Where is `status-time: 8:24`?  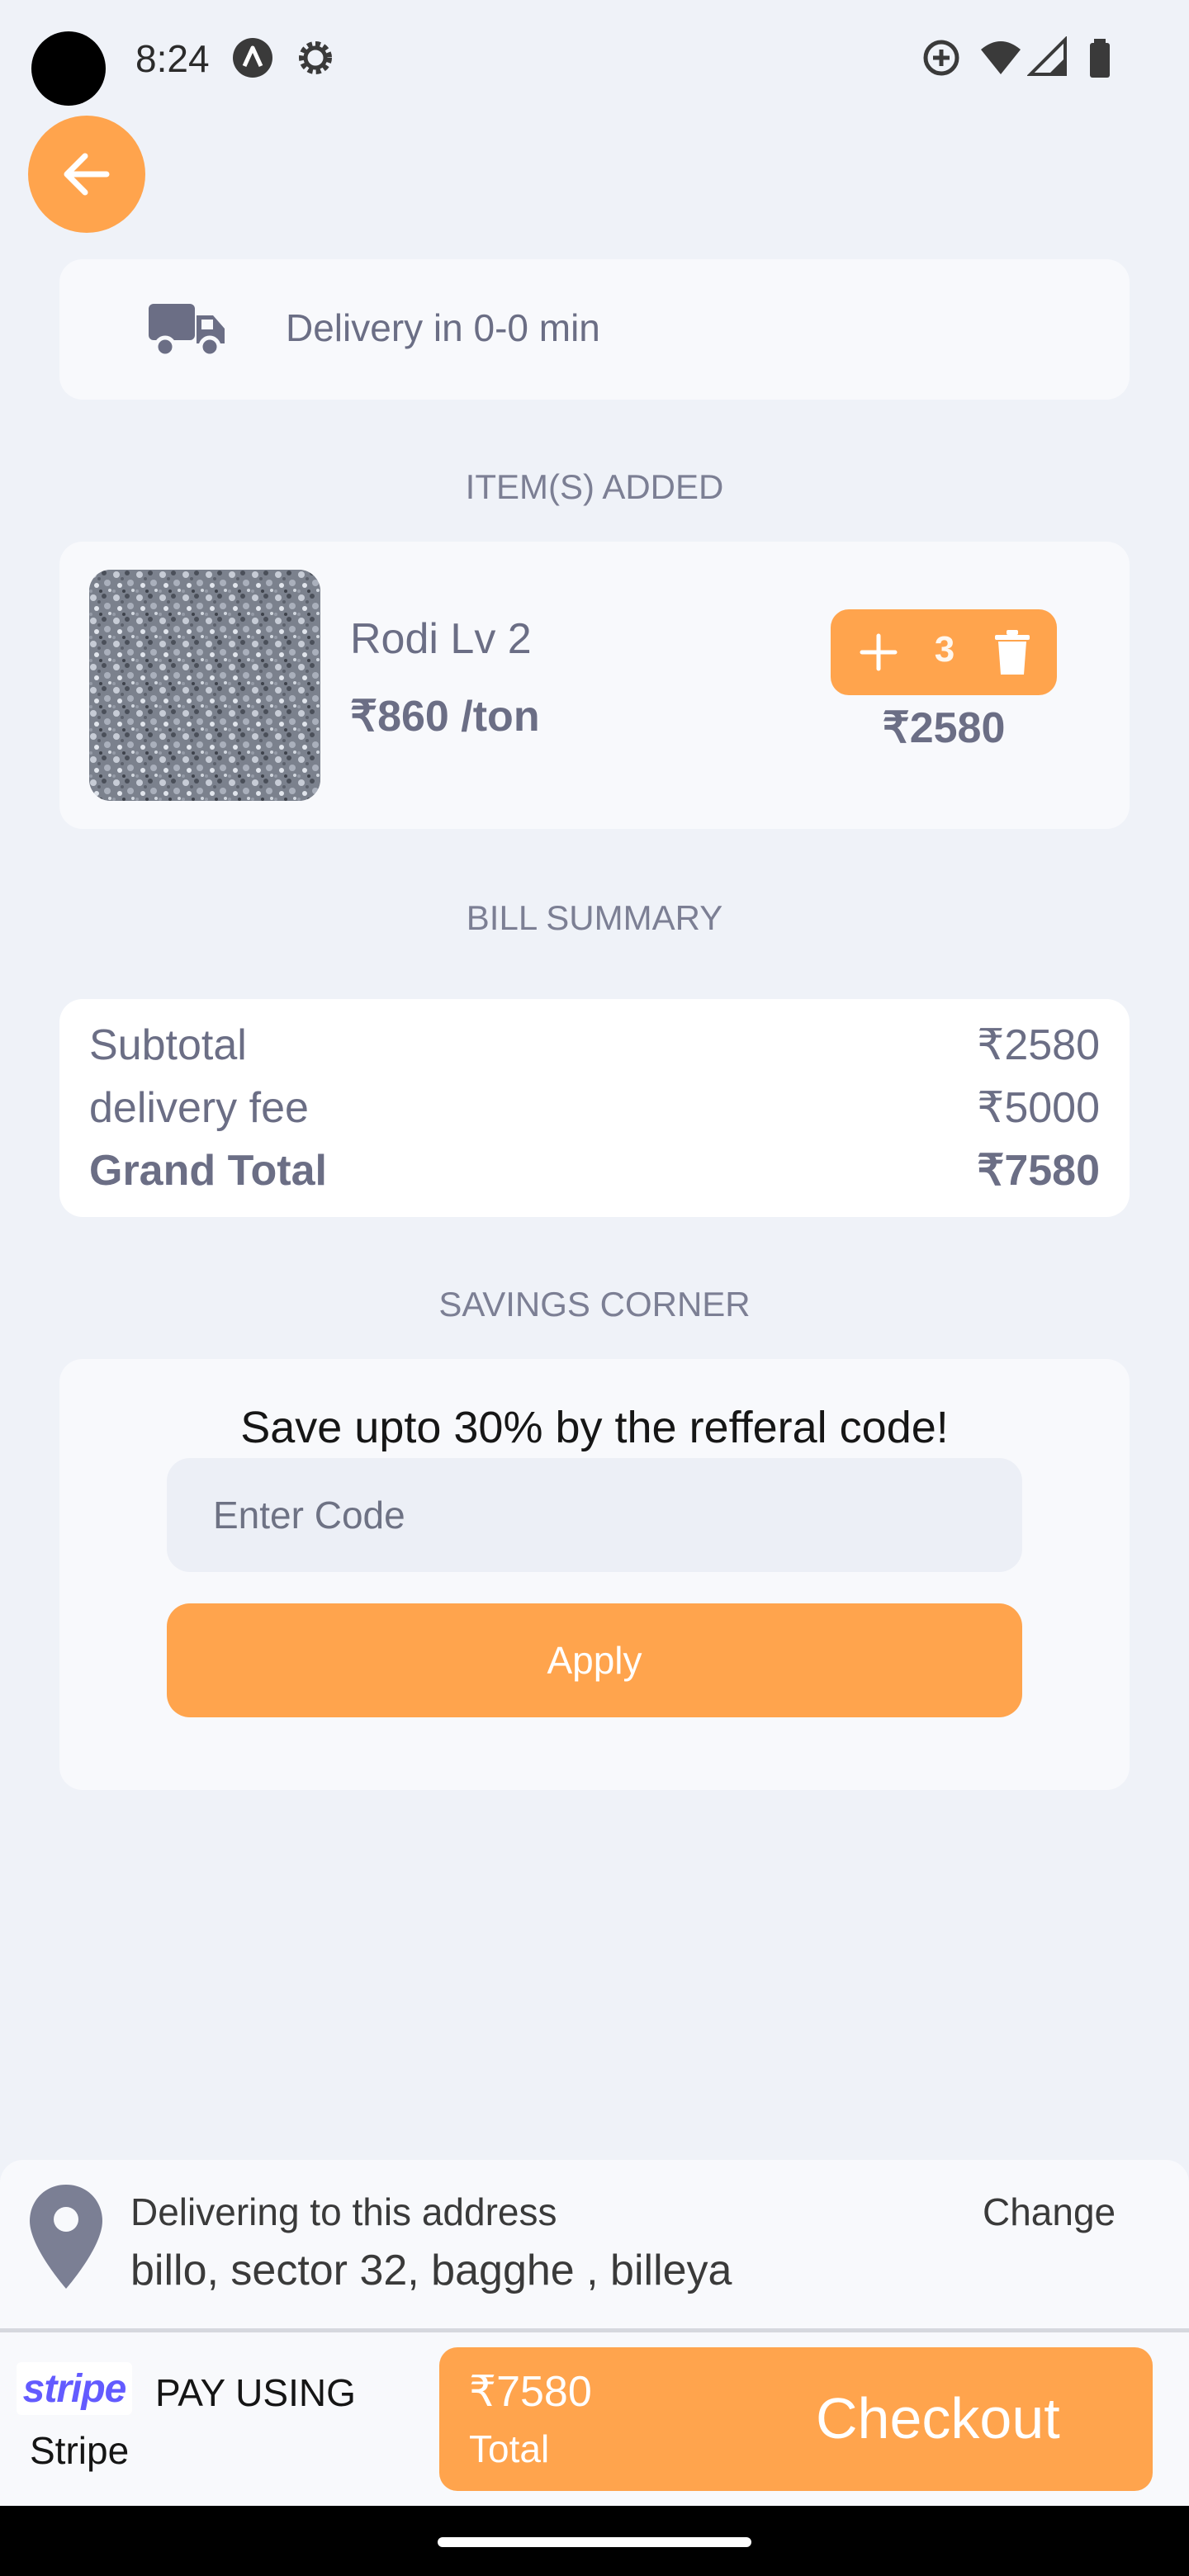 status-time: 8:24 is located at coordinates (172, 58).